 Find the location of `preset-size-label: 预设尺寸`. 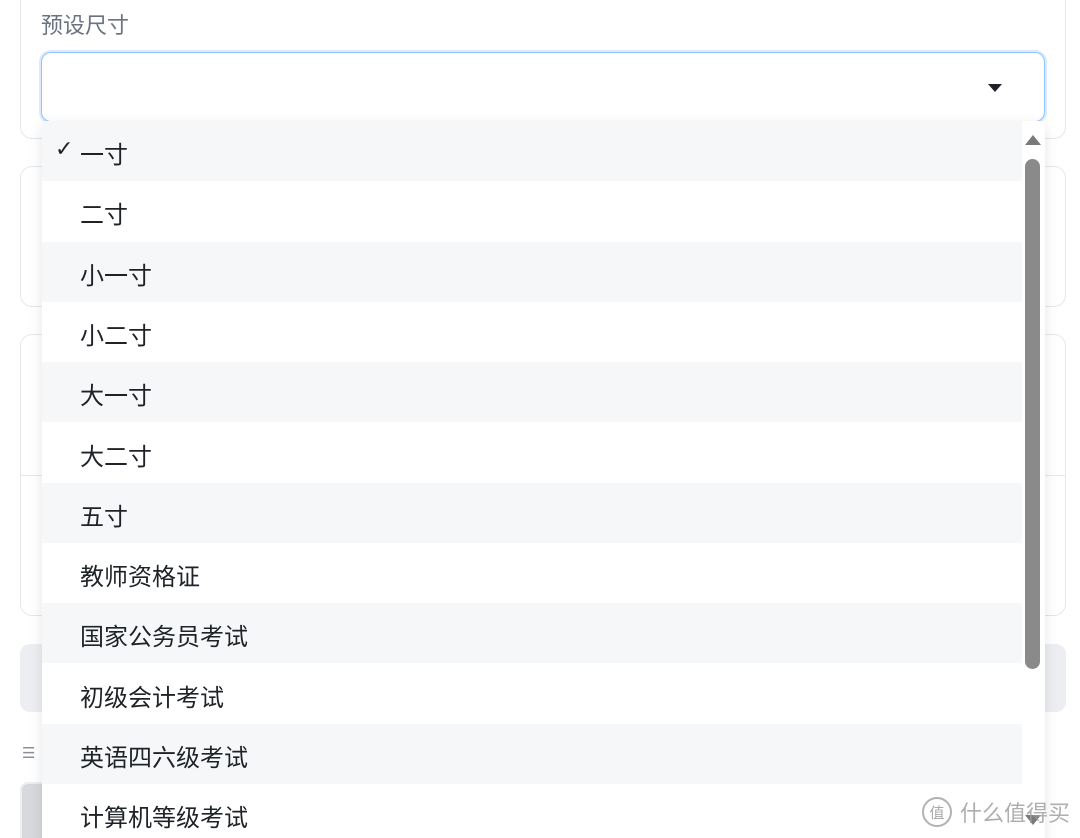

preset-size-label: 预设尺寸 is located at coordinates (85, 26).